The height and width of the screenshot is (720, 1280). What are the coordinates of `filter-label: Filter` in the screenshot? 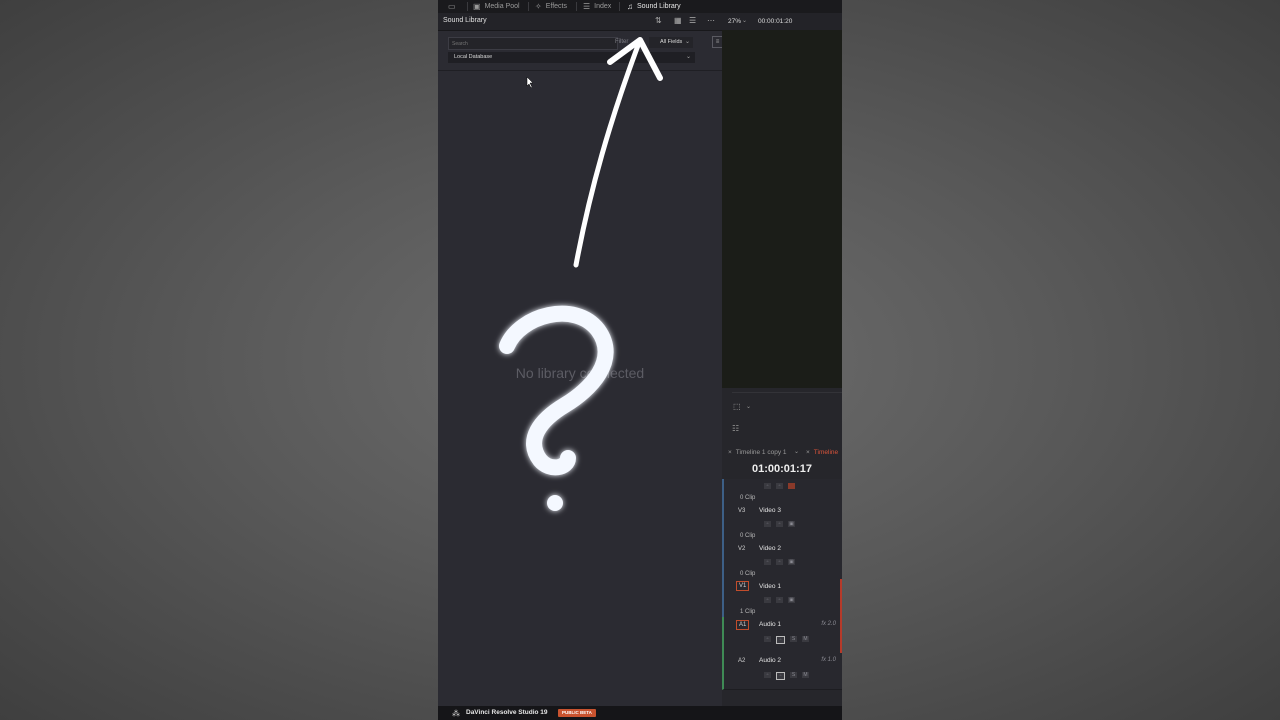 It's located at (622, 42).